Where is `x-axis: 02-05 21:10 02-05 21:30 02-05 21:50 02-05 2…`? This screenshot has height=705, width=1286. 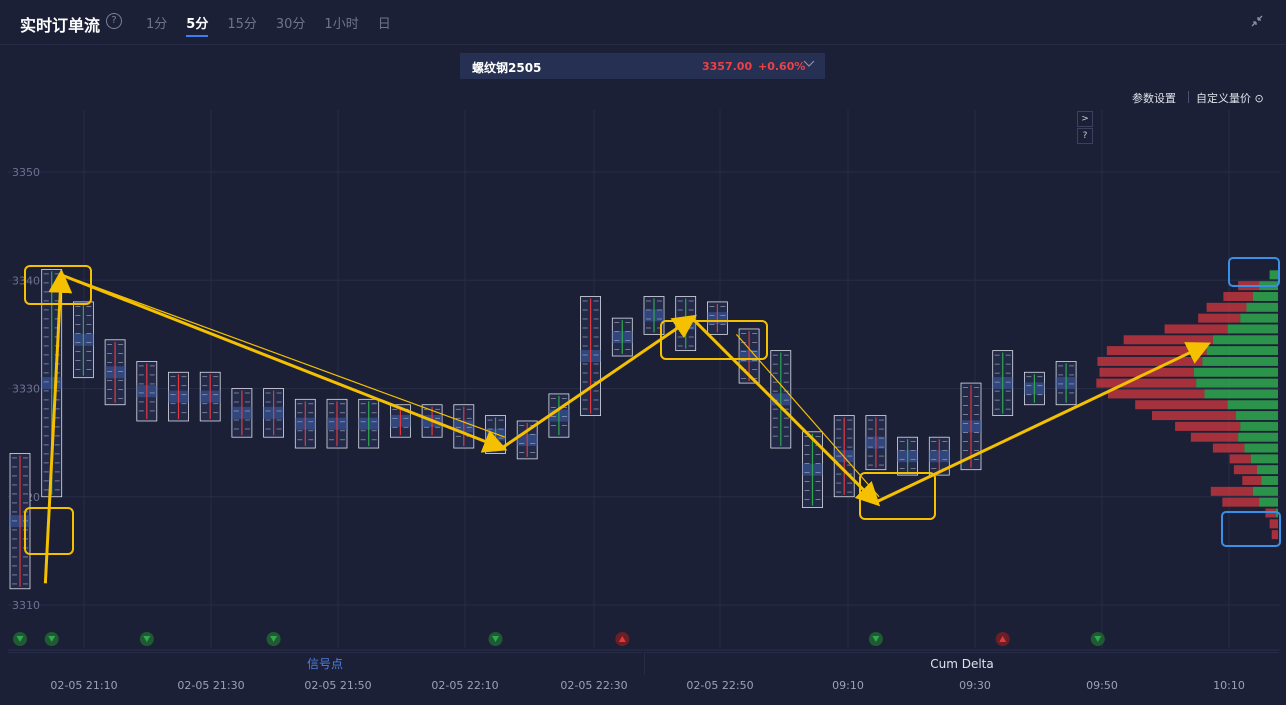
x-axis: 02-05 21:10 02-05 21:30 02-05 21:50 02-05 2… is located at coordinates (647, 685).